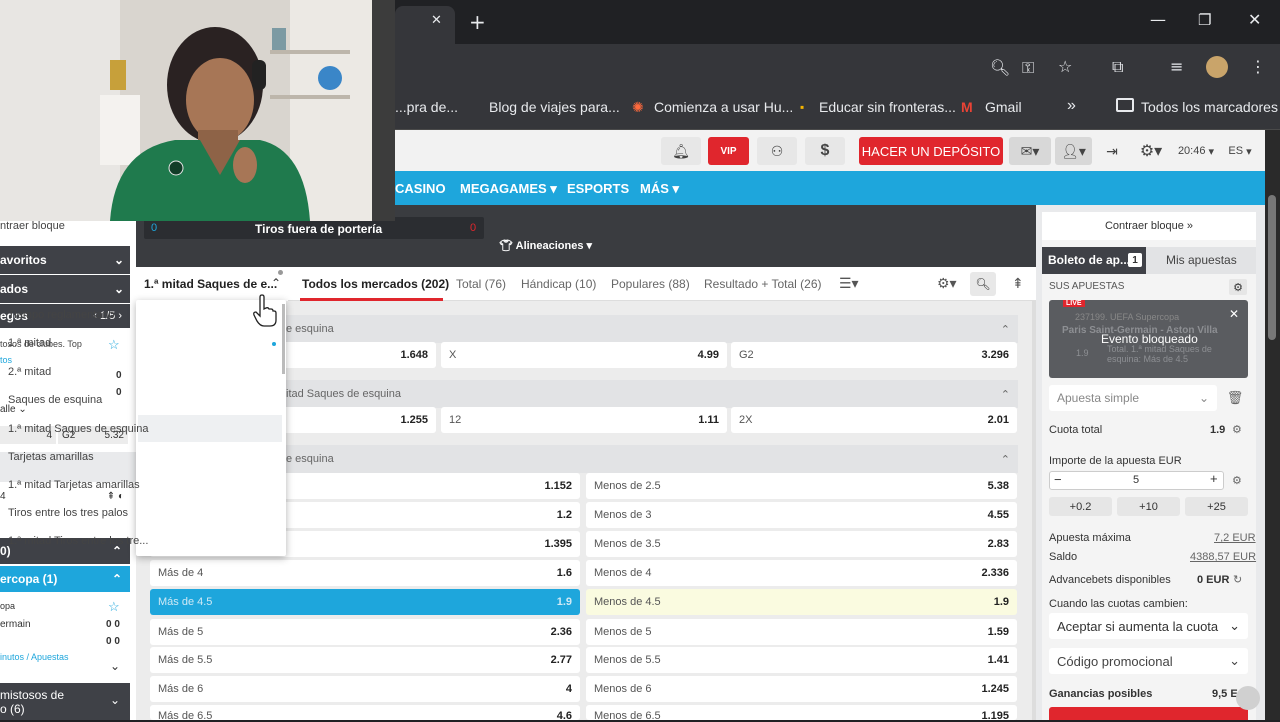  What do you see at coordinates (598, 188) in the screenshot?
I see `nav-esports: ESPORTS` at bounding box center [598, 188].